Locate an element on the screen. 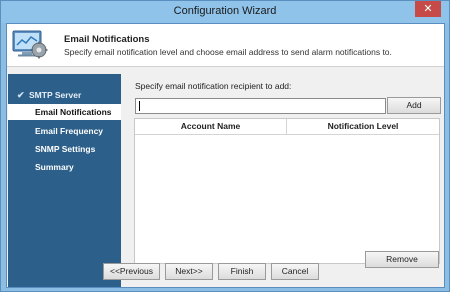 This screenshot has width=450, height=292. sidebar-item-email-notifications: Email Notifications is located at coordinates (64, 112).